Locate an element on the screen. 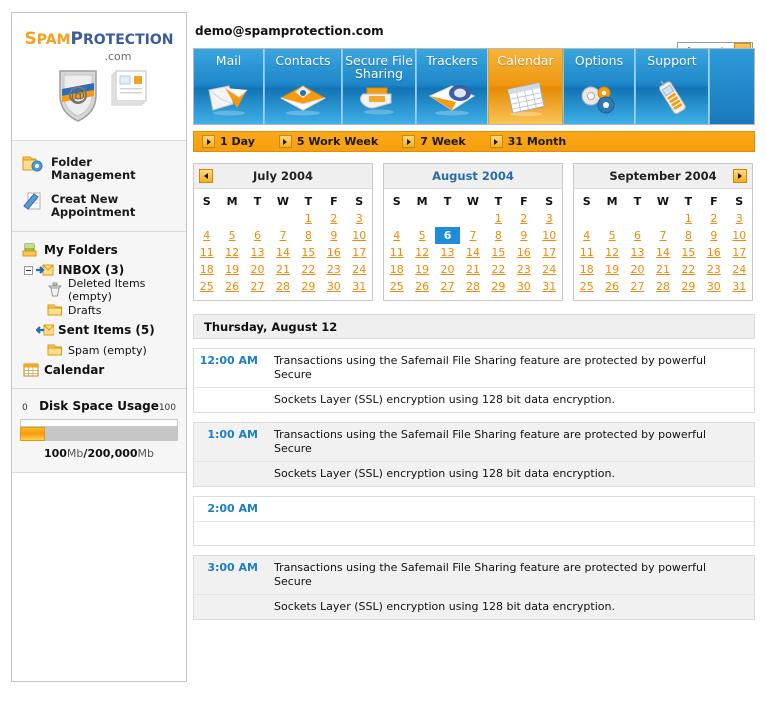 This screenshot has height=720, width=766. tab-trackers: Trackers is located at coordinates (452, 86).